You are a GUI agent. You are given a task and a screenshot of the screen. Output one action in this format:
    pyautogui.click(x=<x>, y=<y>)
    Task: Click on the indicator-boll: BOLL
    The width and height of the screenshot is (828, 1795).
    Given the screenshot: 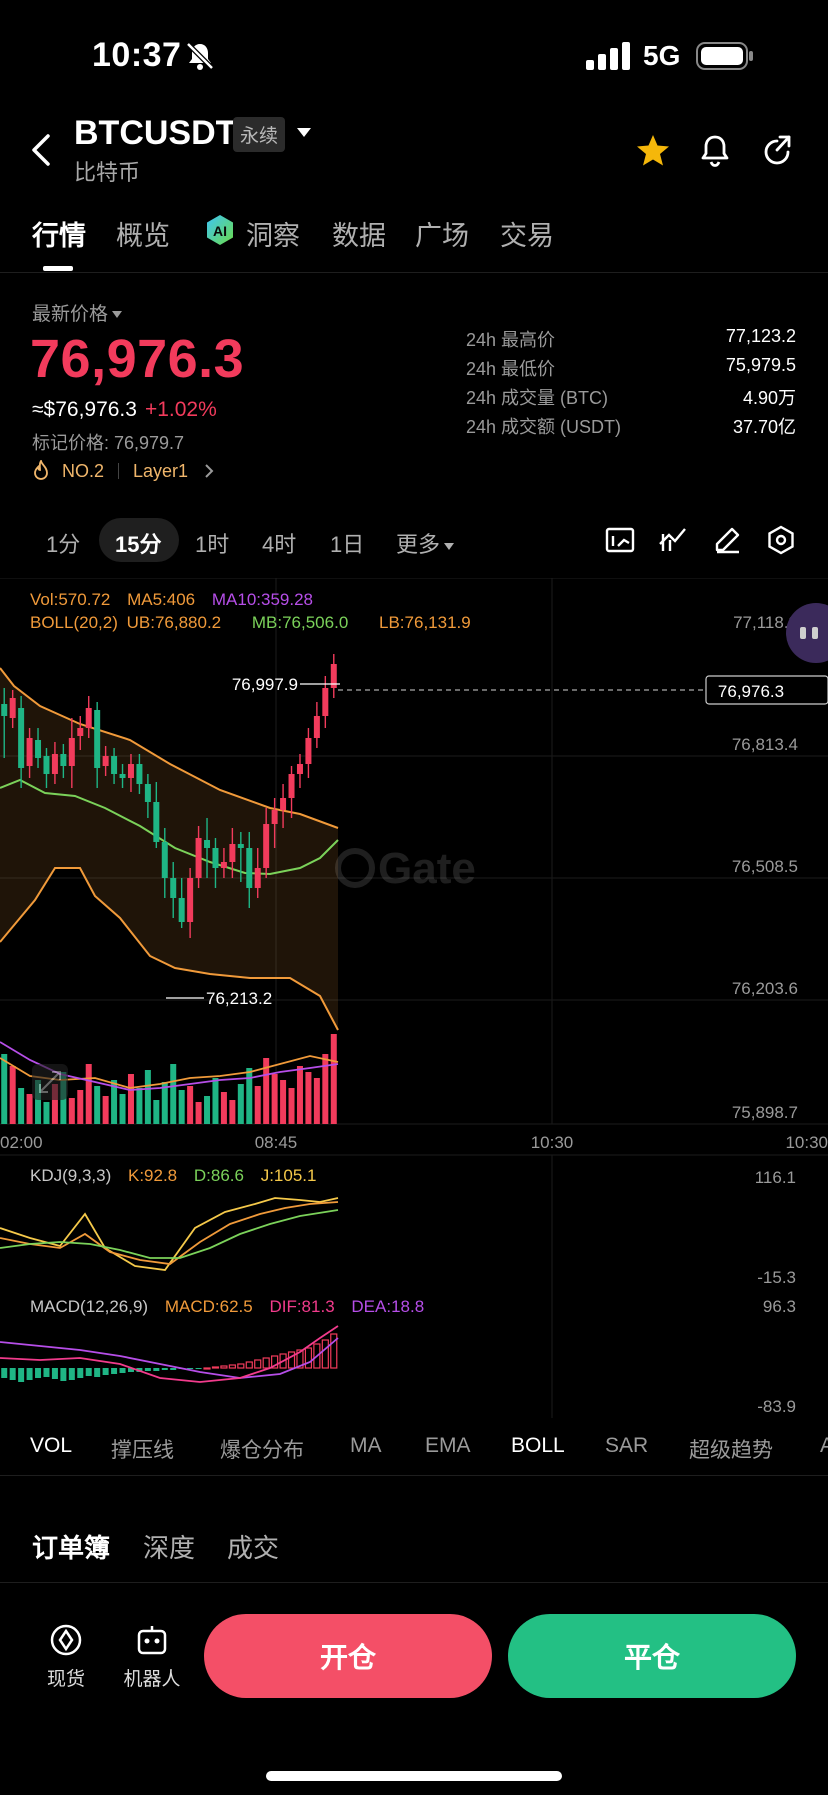 What is the action you would take?
    pyautogui.click(x=538, y=1446)
    